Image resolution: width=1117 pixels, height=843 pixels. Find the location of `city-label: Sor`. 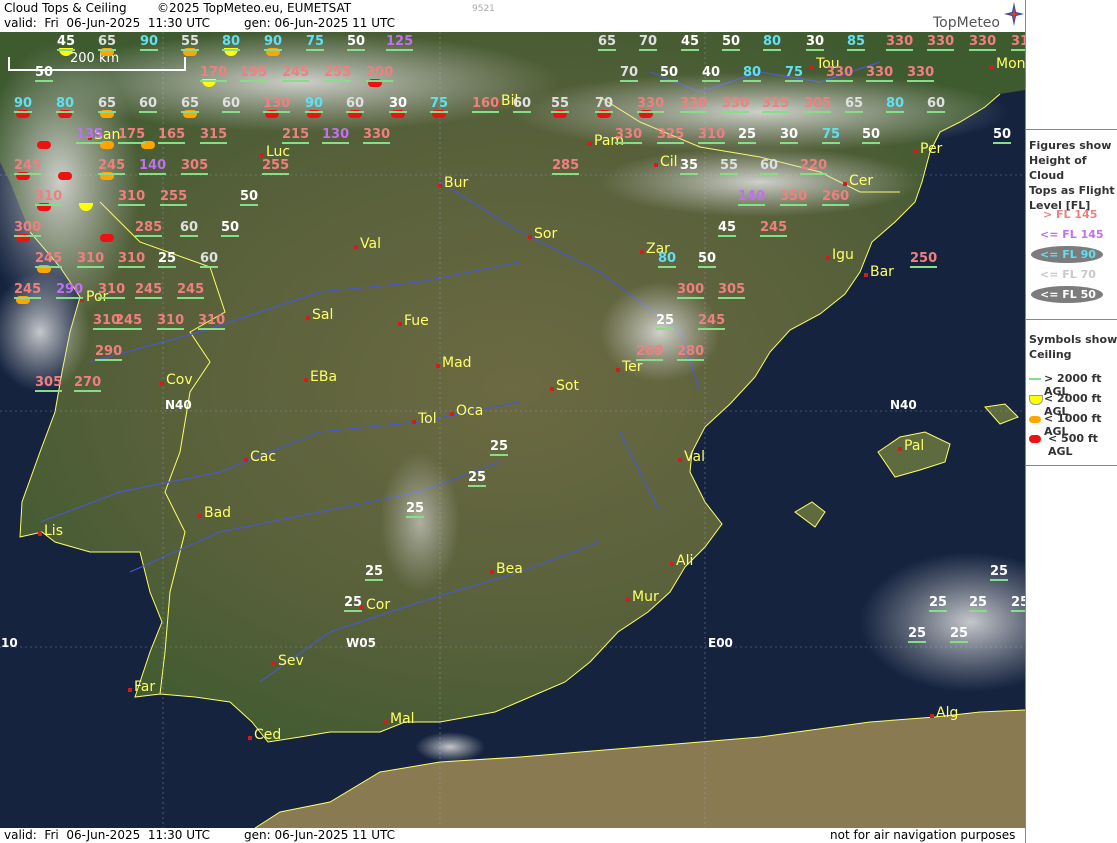

city-label: Sor is located at coordinates (545, 234).